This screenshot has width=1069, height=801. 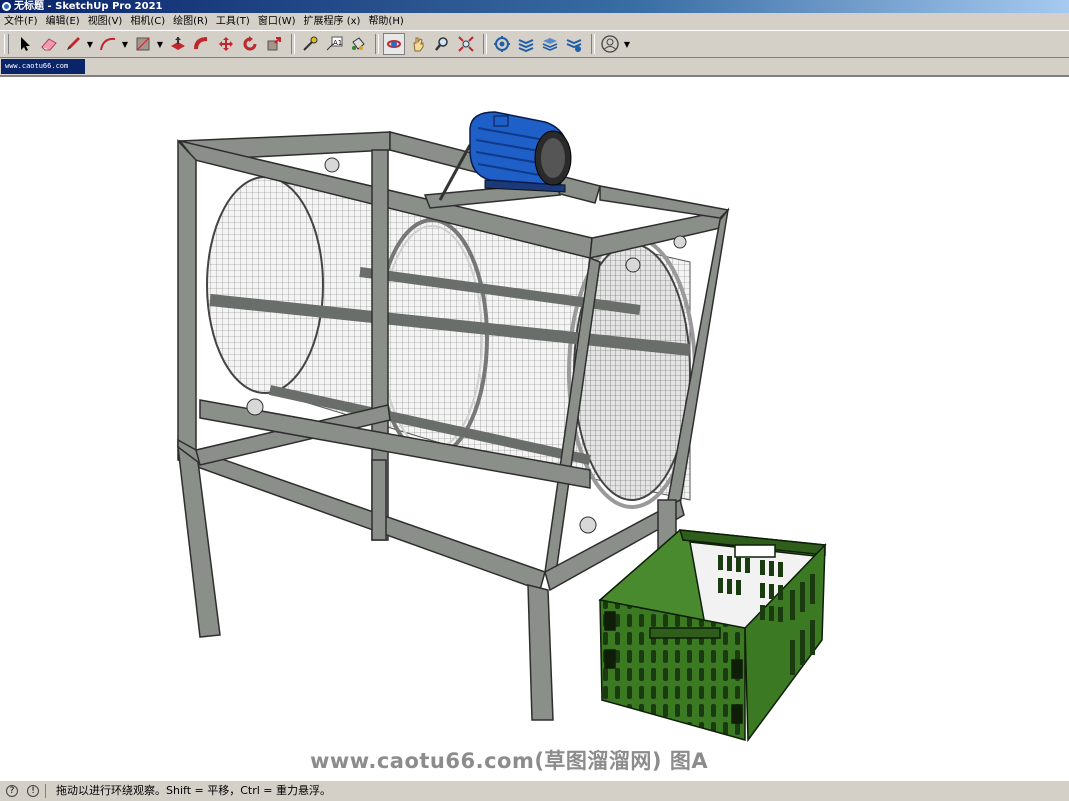 I want to click on 3d-warehouse-icon, so click(x=502, y=44).